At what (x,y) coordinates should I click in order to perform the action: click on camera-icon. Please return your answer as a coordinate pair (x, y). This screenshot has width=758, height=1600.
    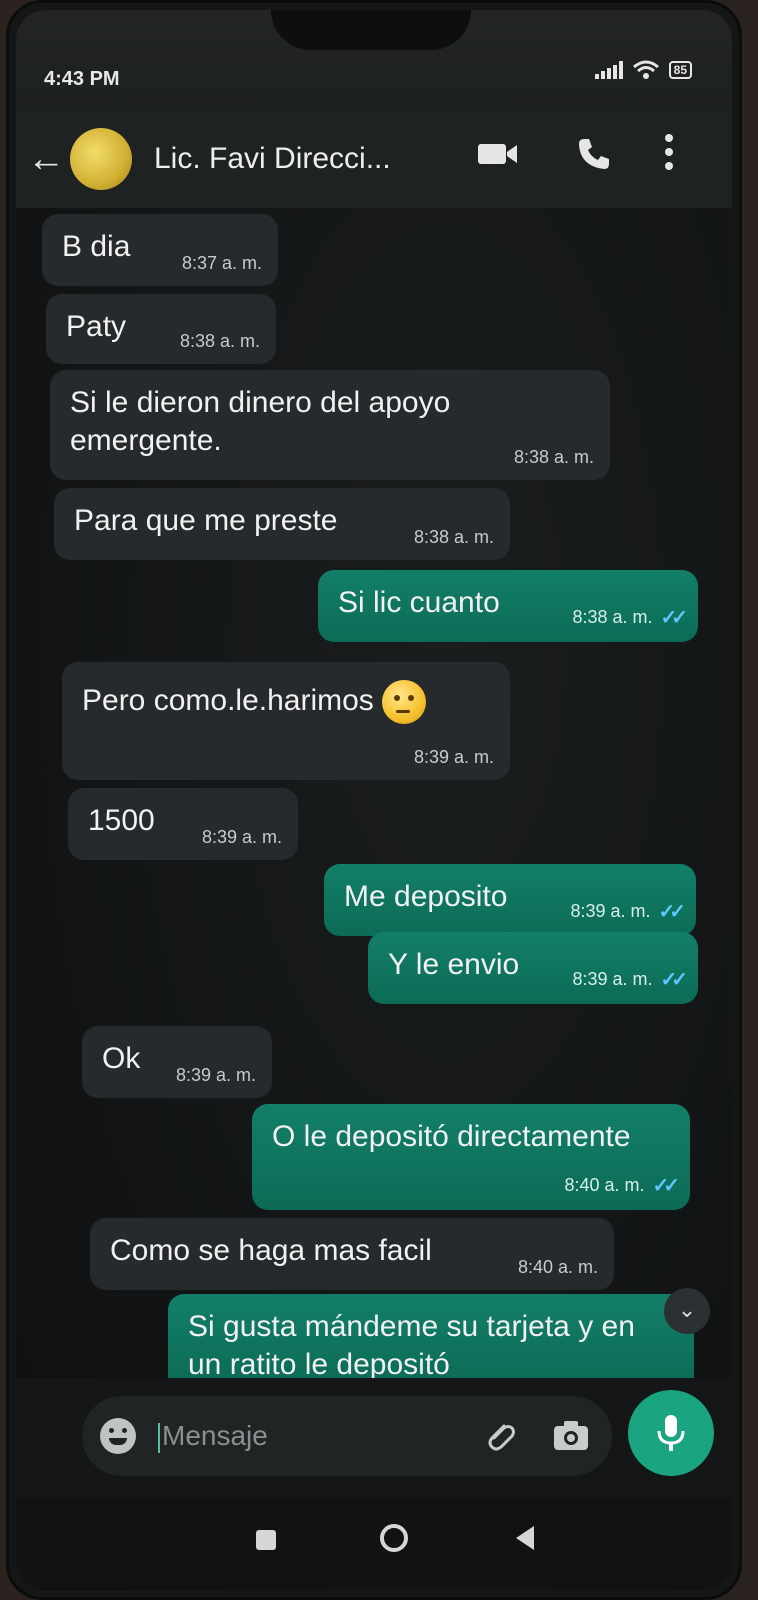
    Looking at the image, I should click on (571, 1435).